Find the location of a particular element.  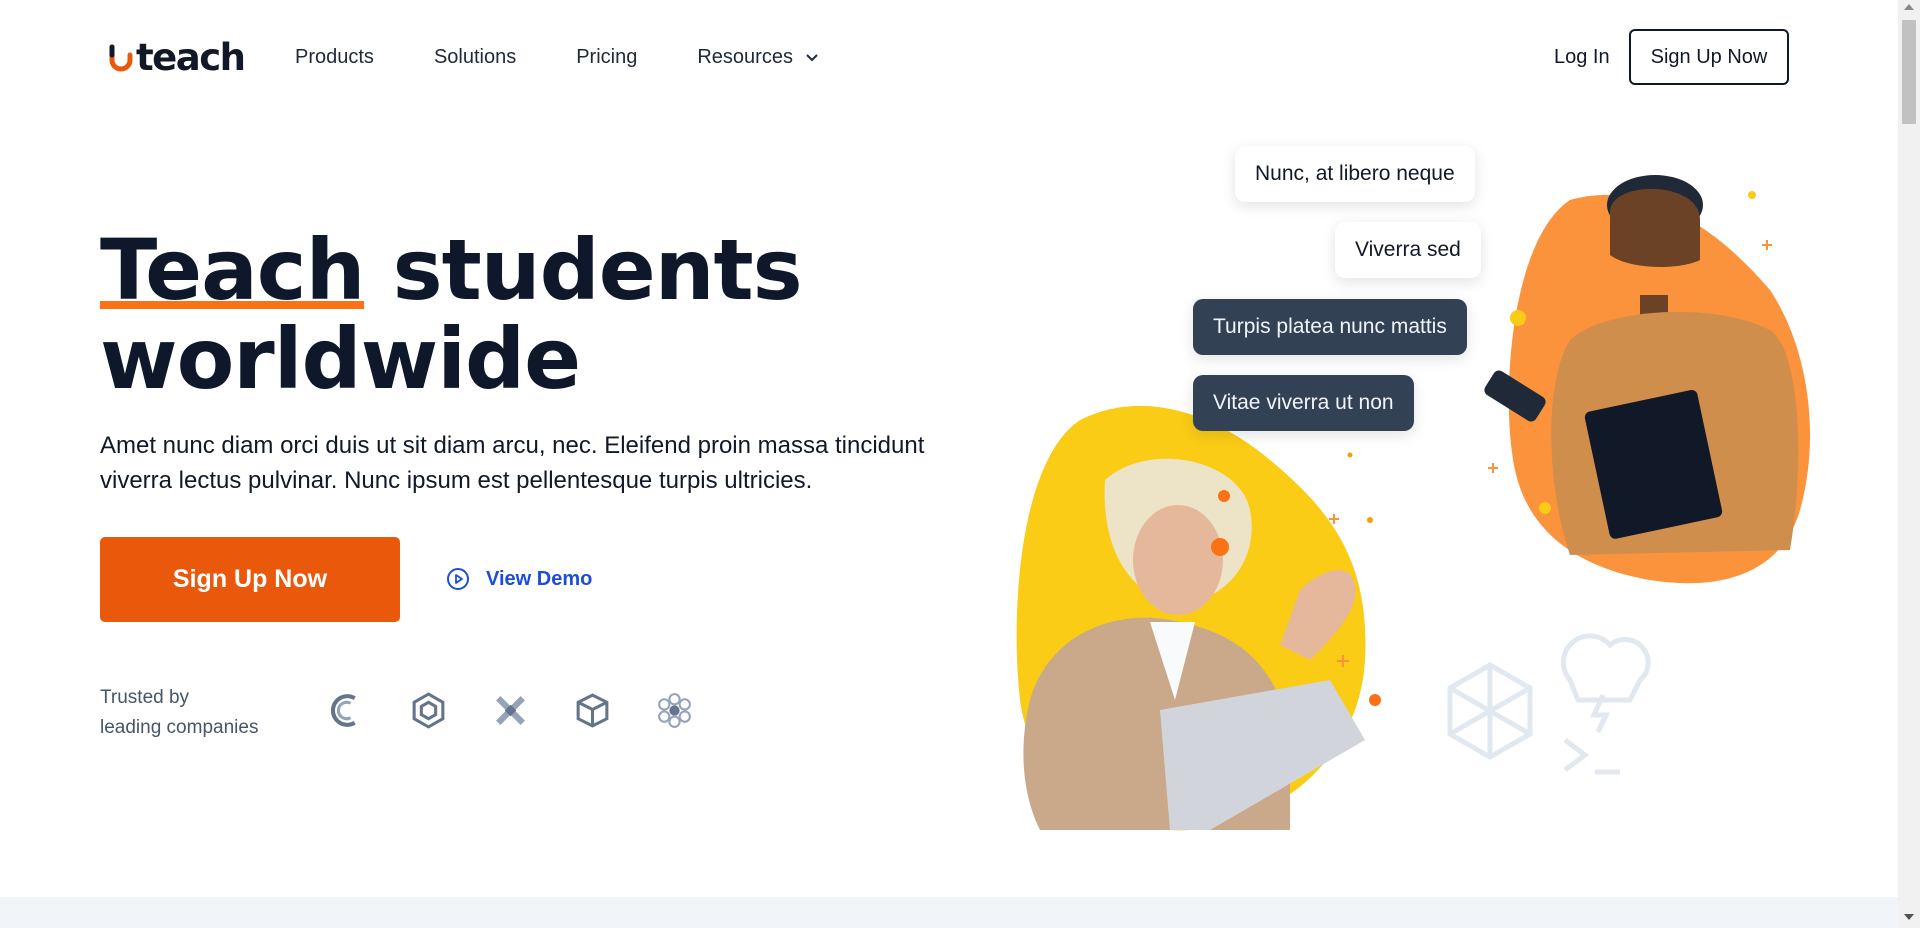

scrollbar-thumb is located at coordinates (1909, 72).